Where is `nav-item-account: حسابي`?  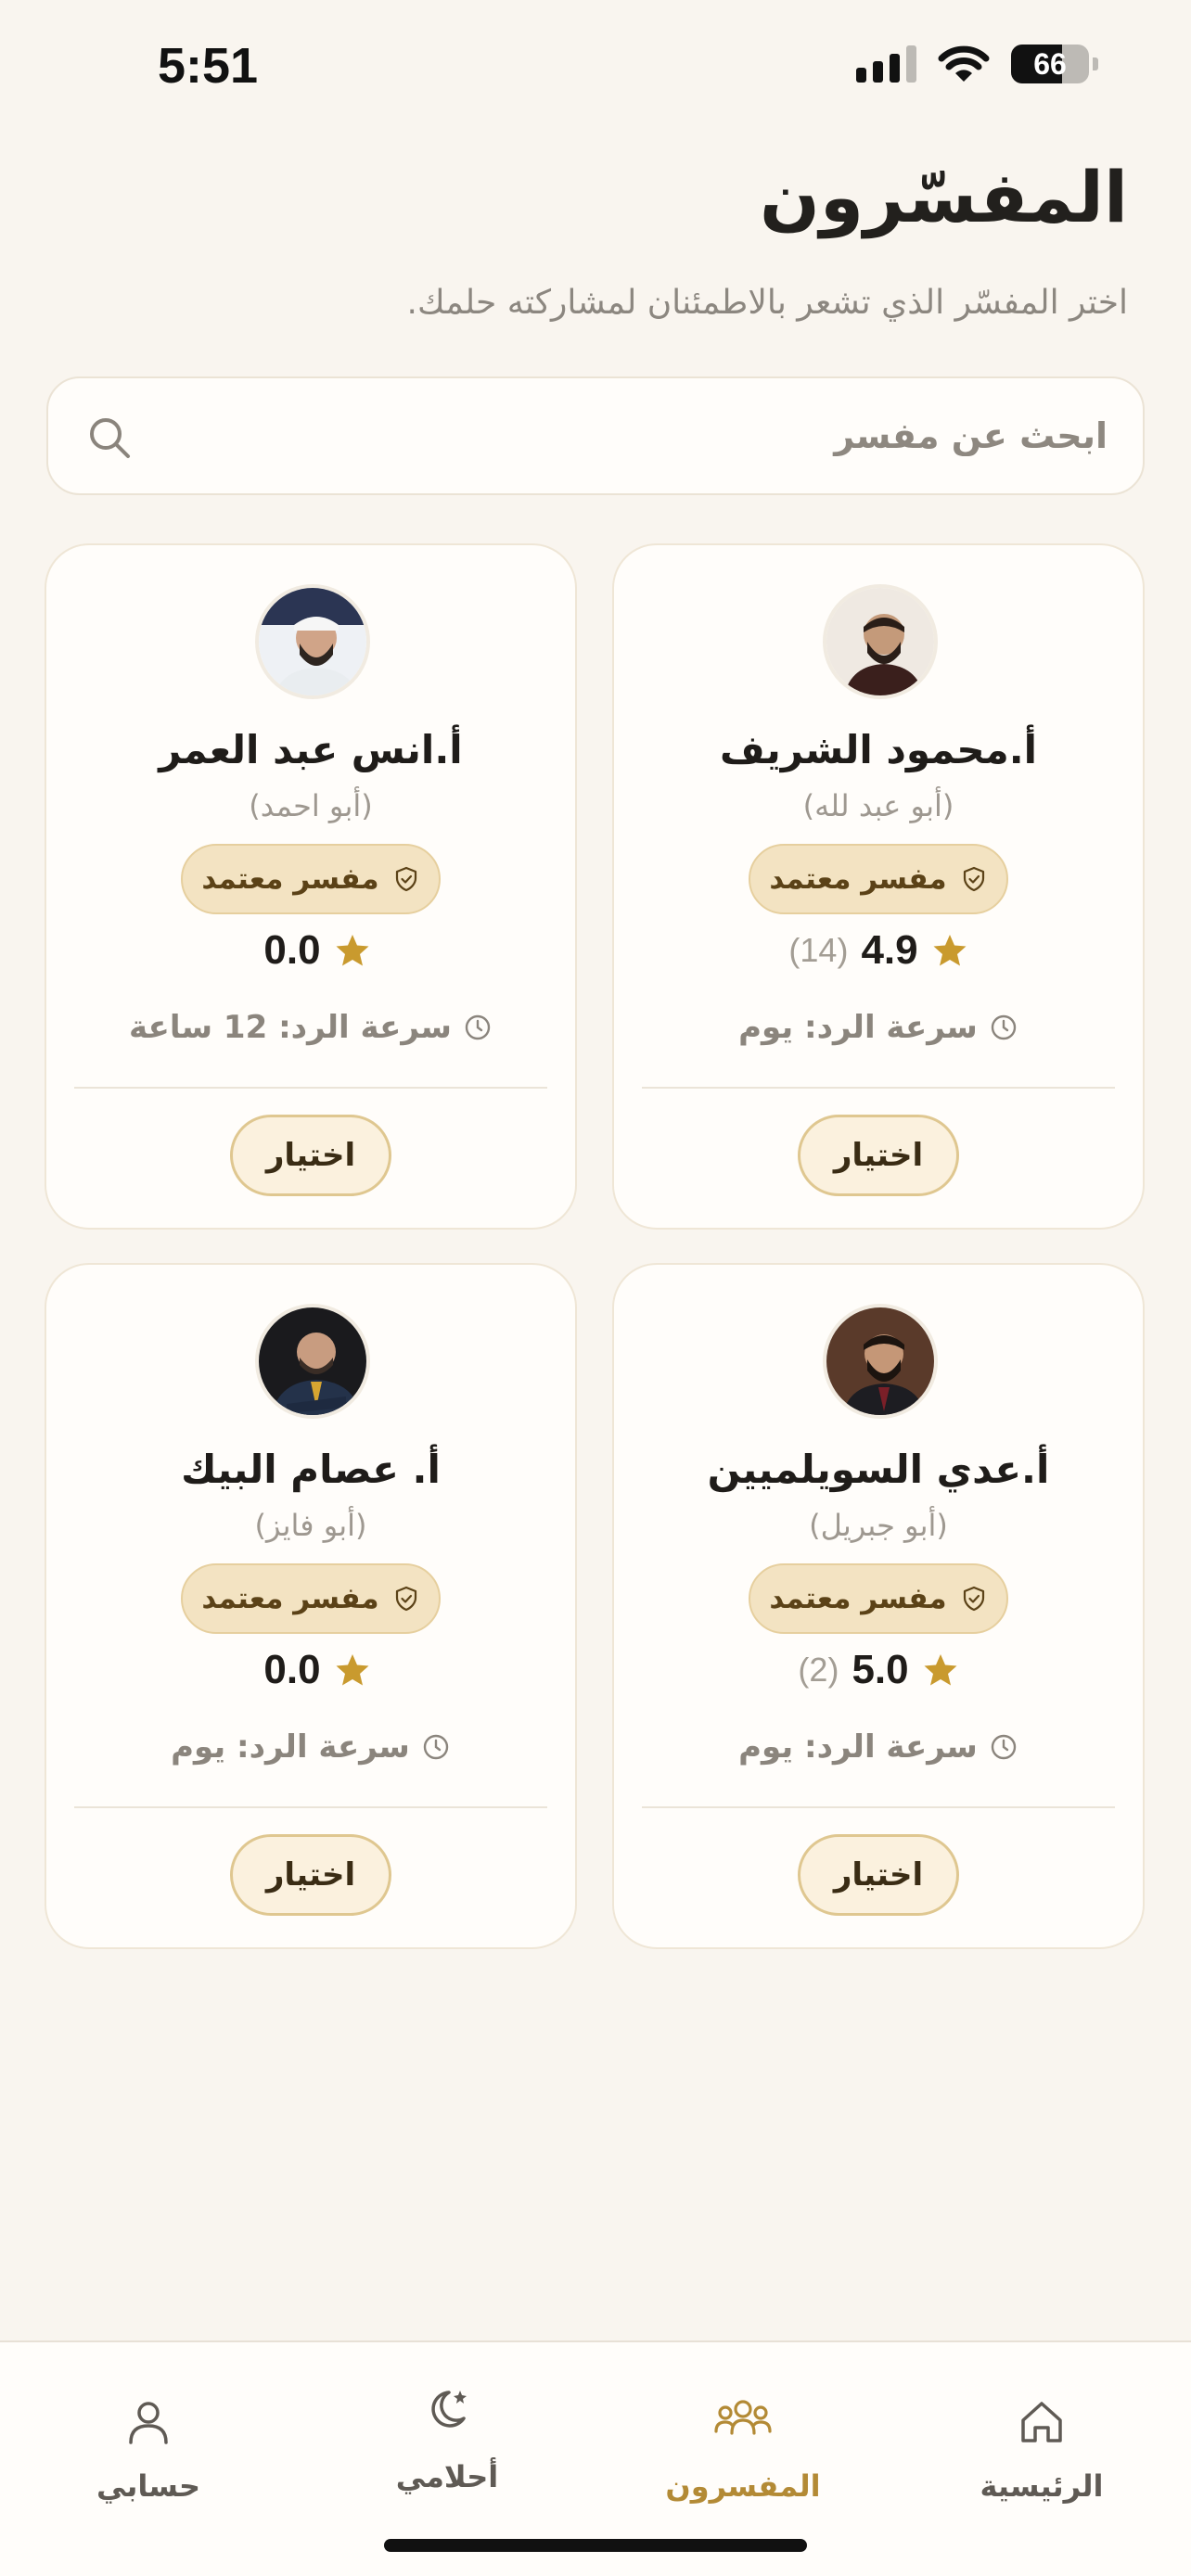
nav-item-account: حسابي is located at coordinates (148, 2435).